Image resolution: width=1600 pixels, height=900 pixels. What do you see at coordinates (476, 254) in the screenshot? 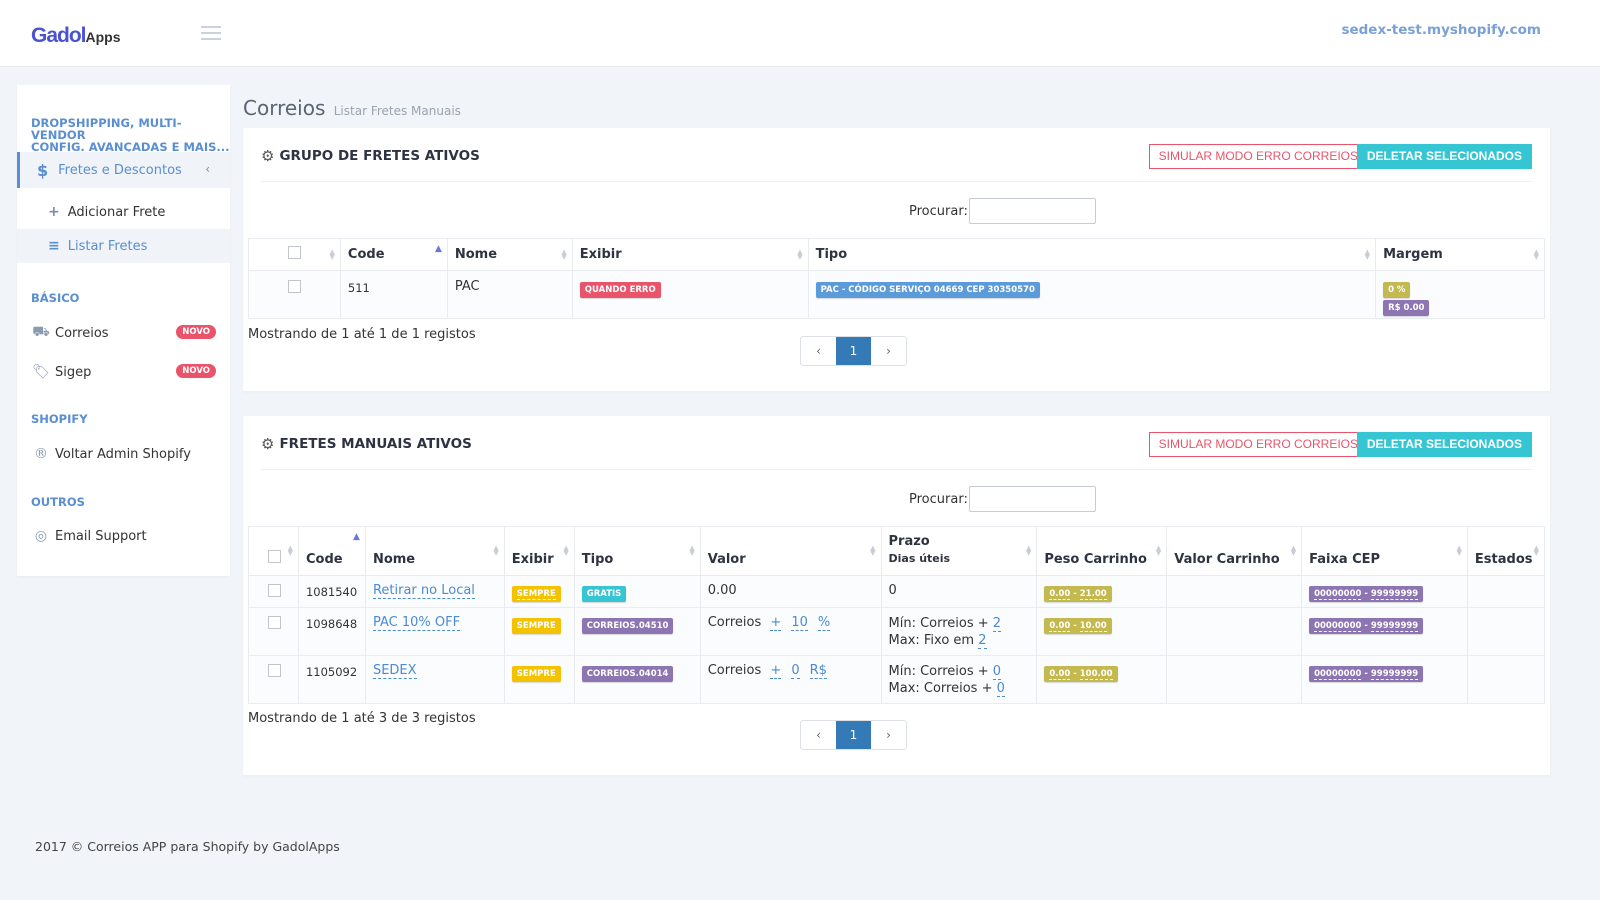
I see `column-label: Nome` at bounding box center [476, 254].